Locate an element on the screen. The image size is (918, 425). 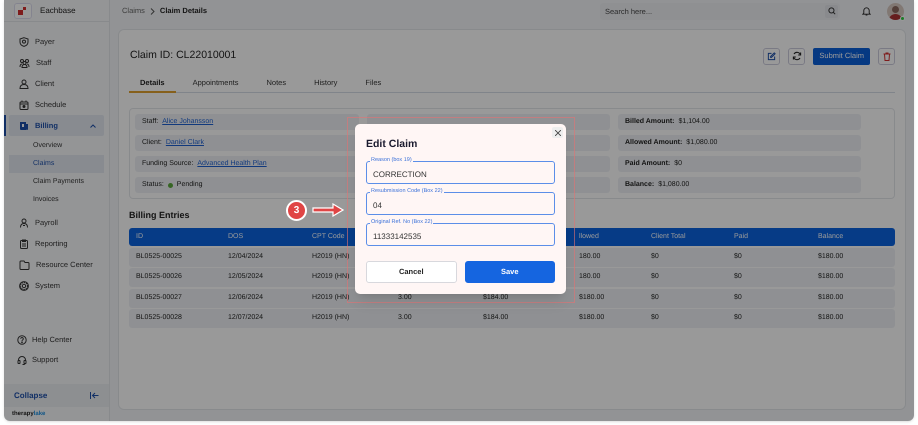
arrow-icon is located at coordinates (328, 210).